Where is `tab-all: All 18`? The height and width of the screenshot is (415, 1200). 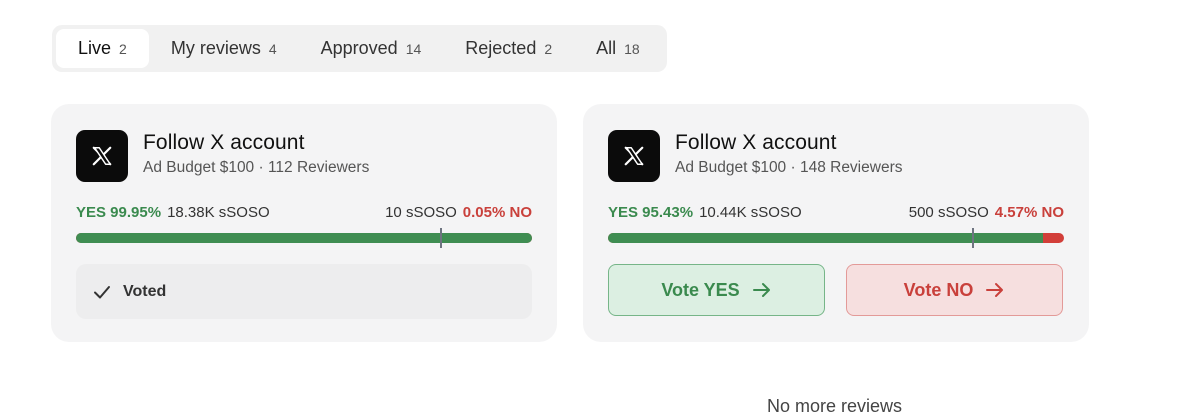 tab-all: All 18 is located at coordinates (618, 48).